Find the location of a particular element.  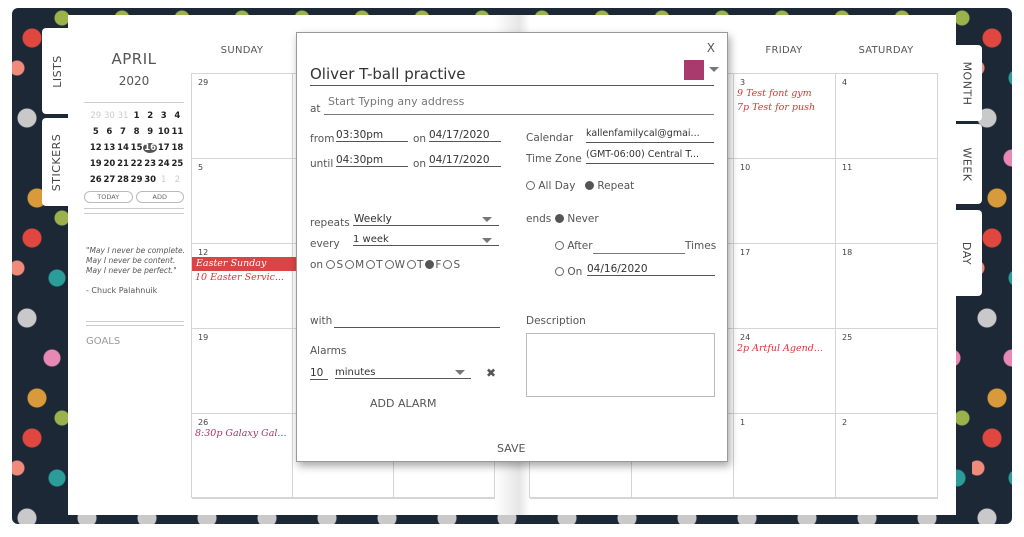

mini-calendar-day: 17 is located at coordinates (164, 148).